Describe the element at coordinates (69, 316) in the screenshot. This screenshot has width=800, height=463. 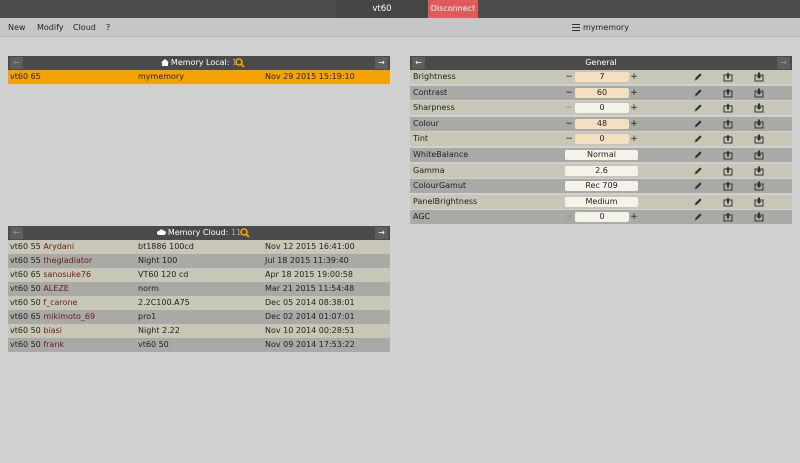
I see `row-user: mikimoto_69` at that location.